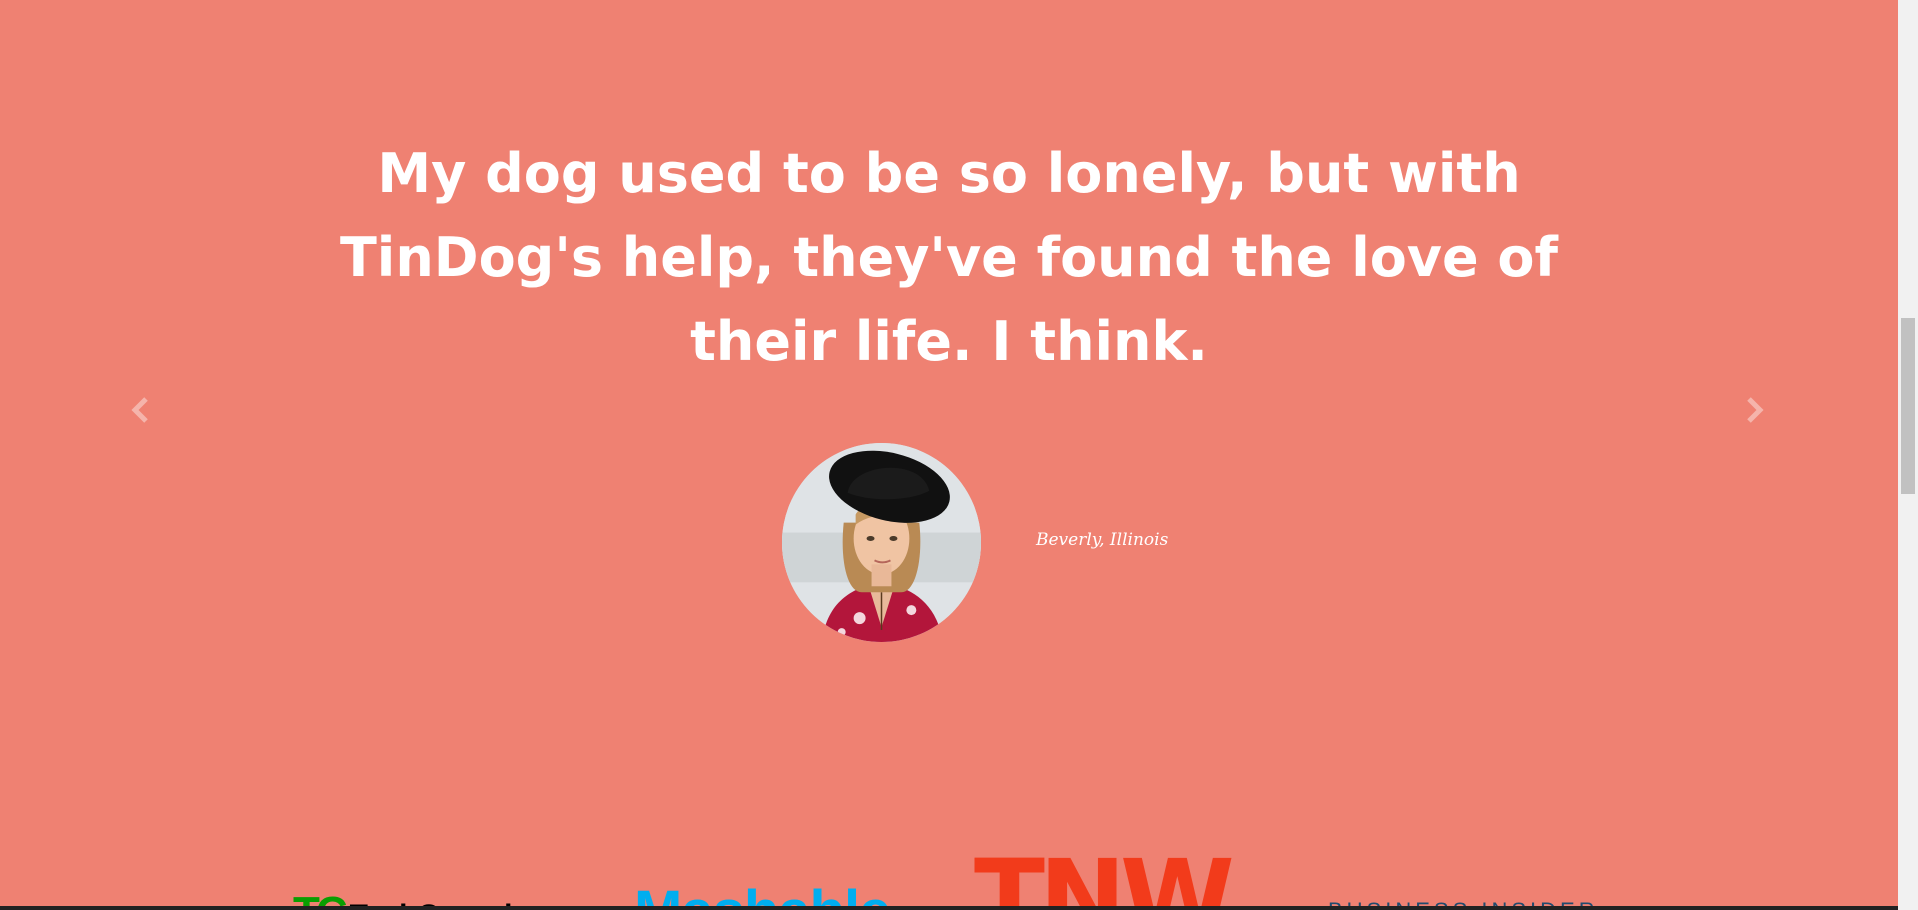 Image resolution: width=1918 pixels, height=910 pixels. Describe the element at coordinates (1908, 406) in the screenshot. I see `scrollbar-thumb` at that location.